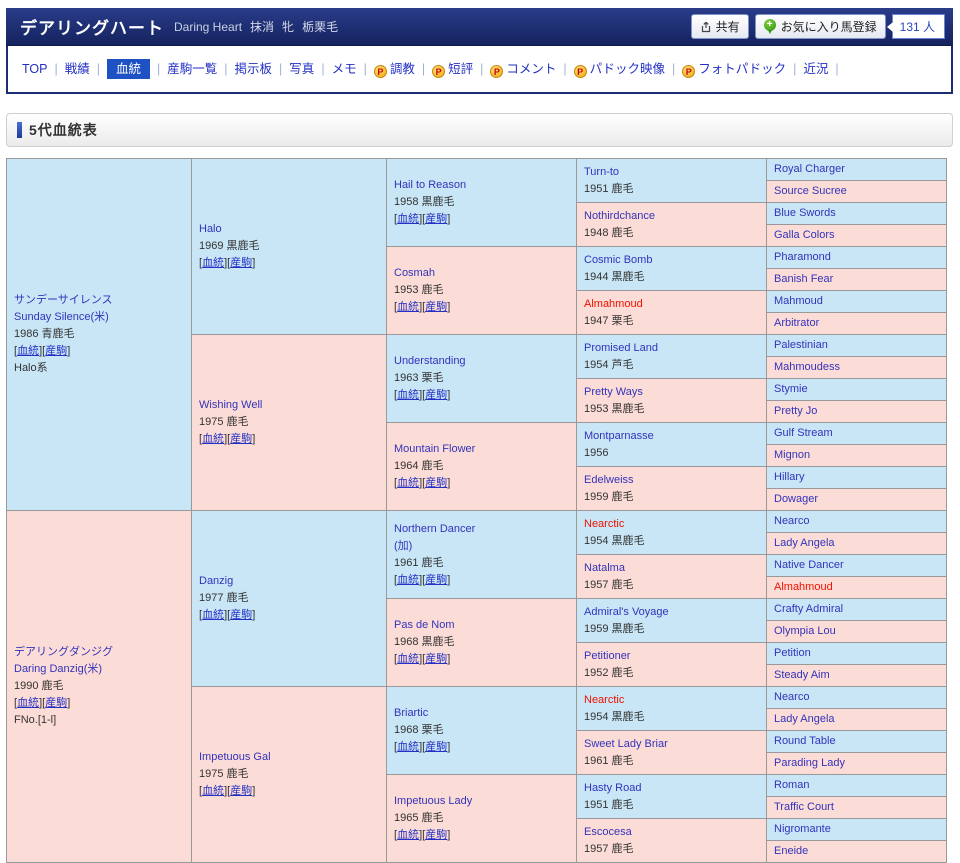  Describe the element at coordinates (789, 477) in the screenshot. I see `horse-name-link: Hillary` at that location.